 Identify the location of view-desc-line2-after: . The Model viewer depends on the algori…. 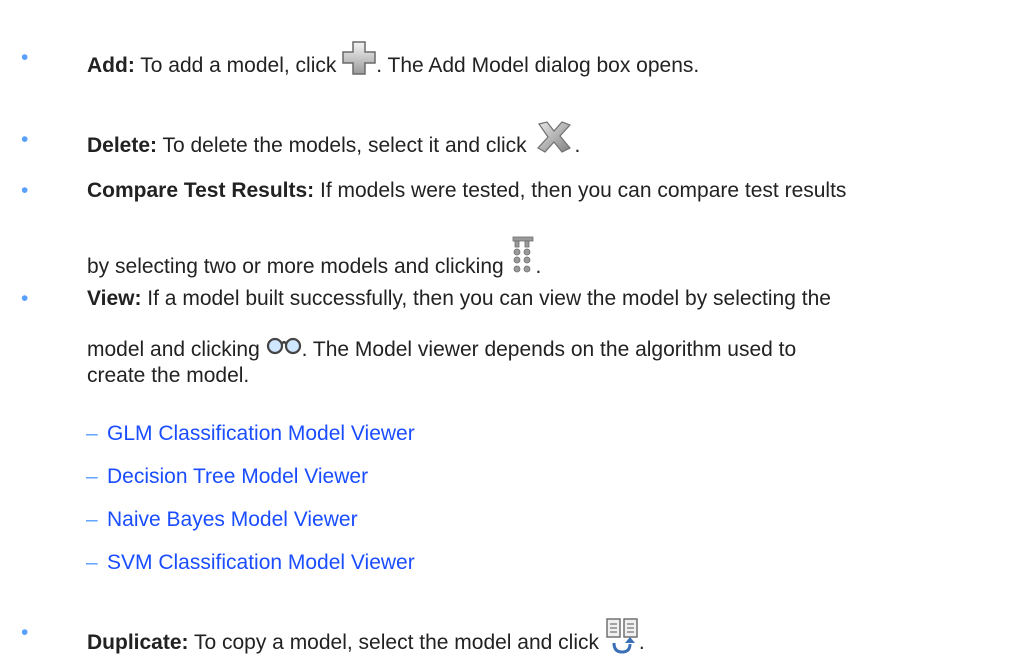
(549, 349).